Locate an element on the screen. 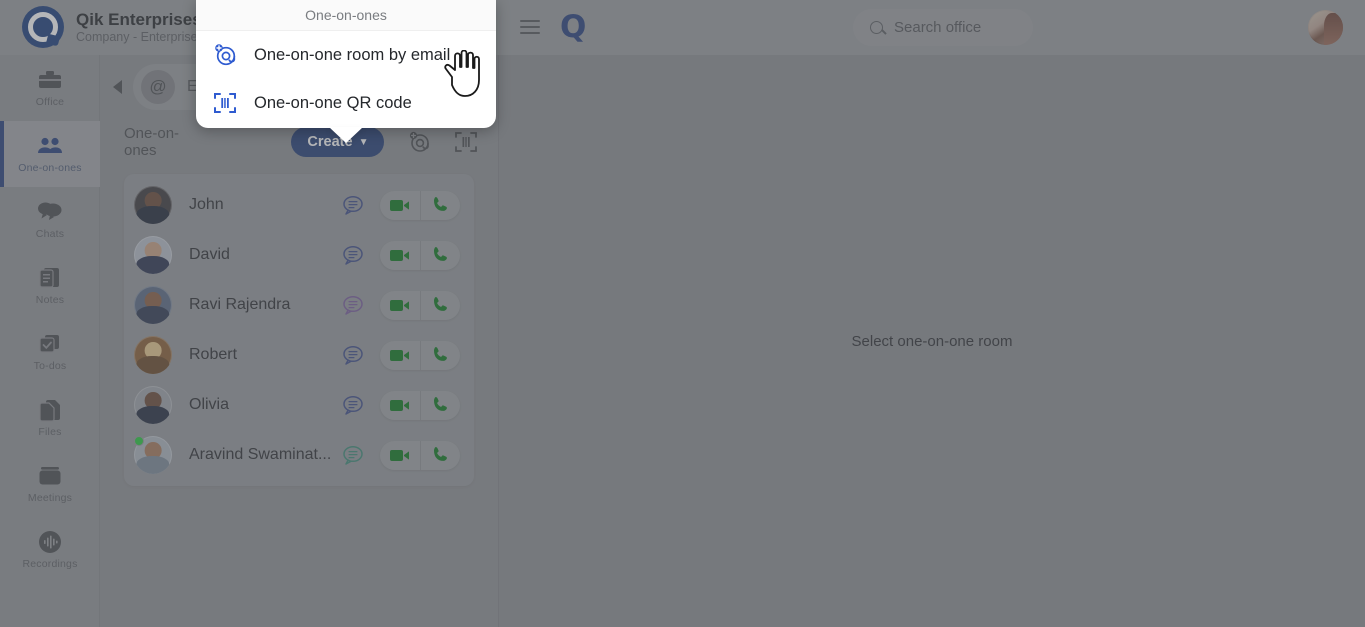 The image size is (1365, 627). sidebar-item-to-dos: To-dos is located at coordinates (50, 352).